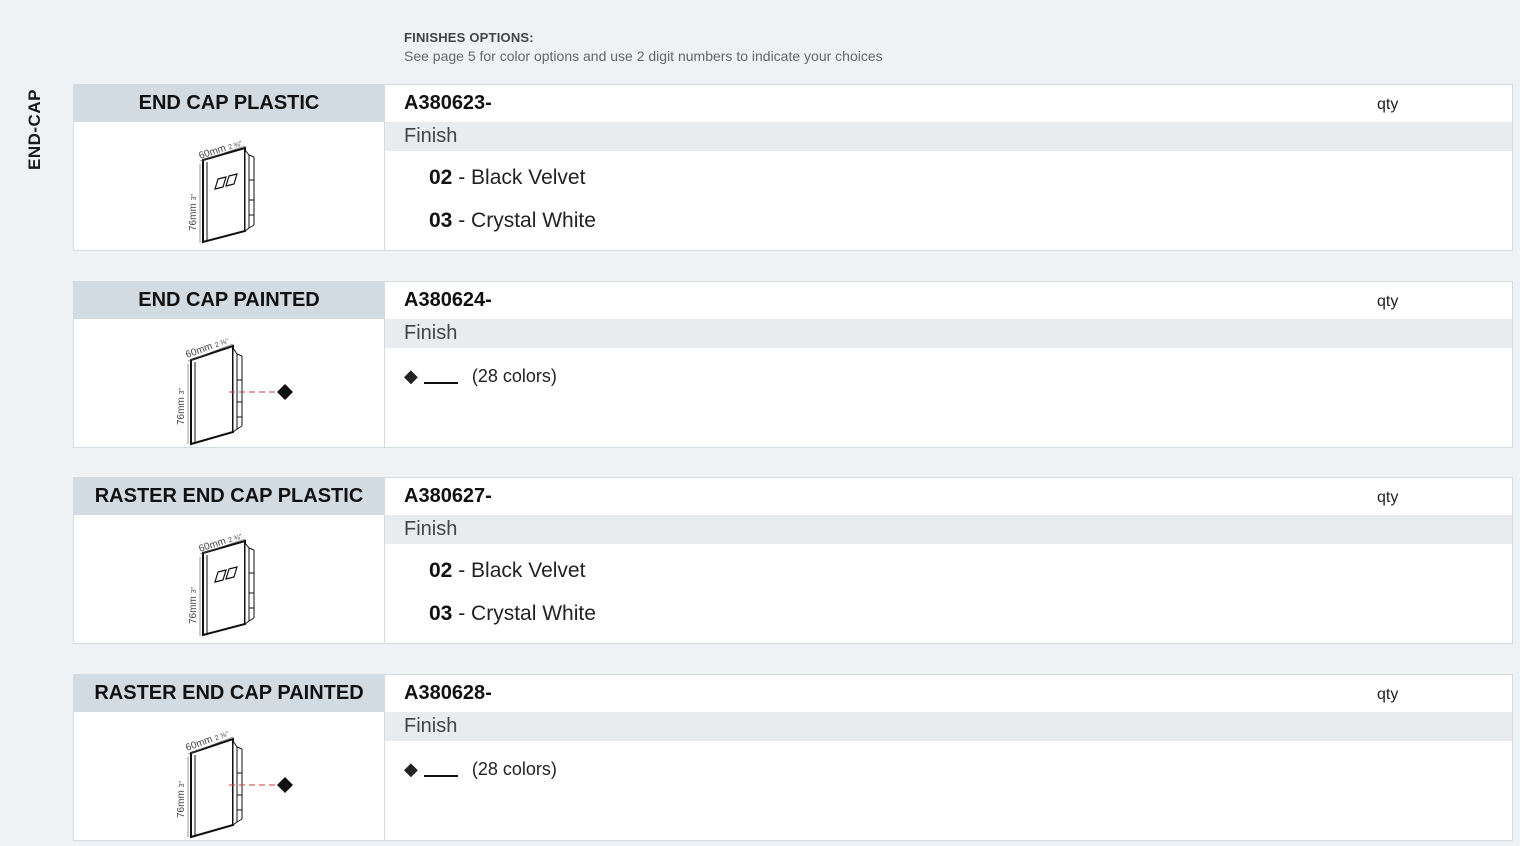 The height and width of the screenshot is (846, 1520). Describe the element at coordinates (948, 693) in the screenshot. I see `code-row: A380628- qty` at that location.